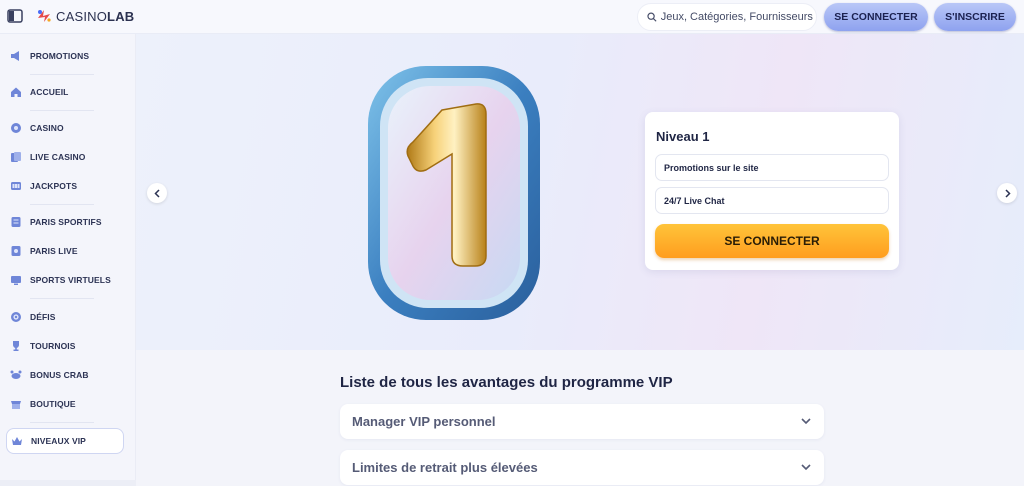 Image resolution: width=1024 pixels, height=486 pixels. Describe the element at coordinates (49, 92) in the screenshot. I see `sidebar-item-label: ACCUEIL` at that location.